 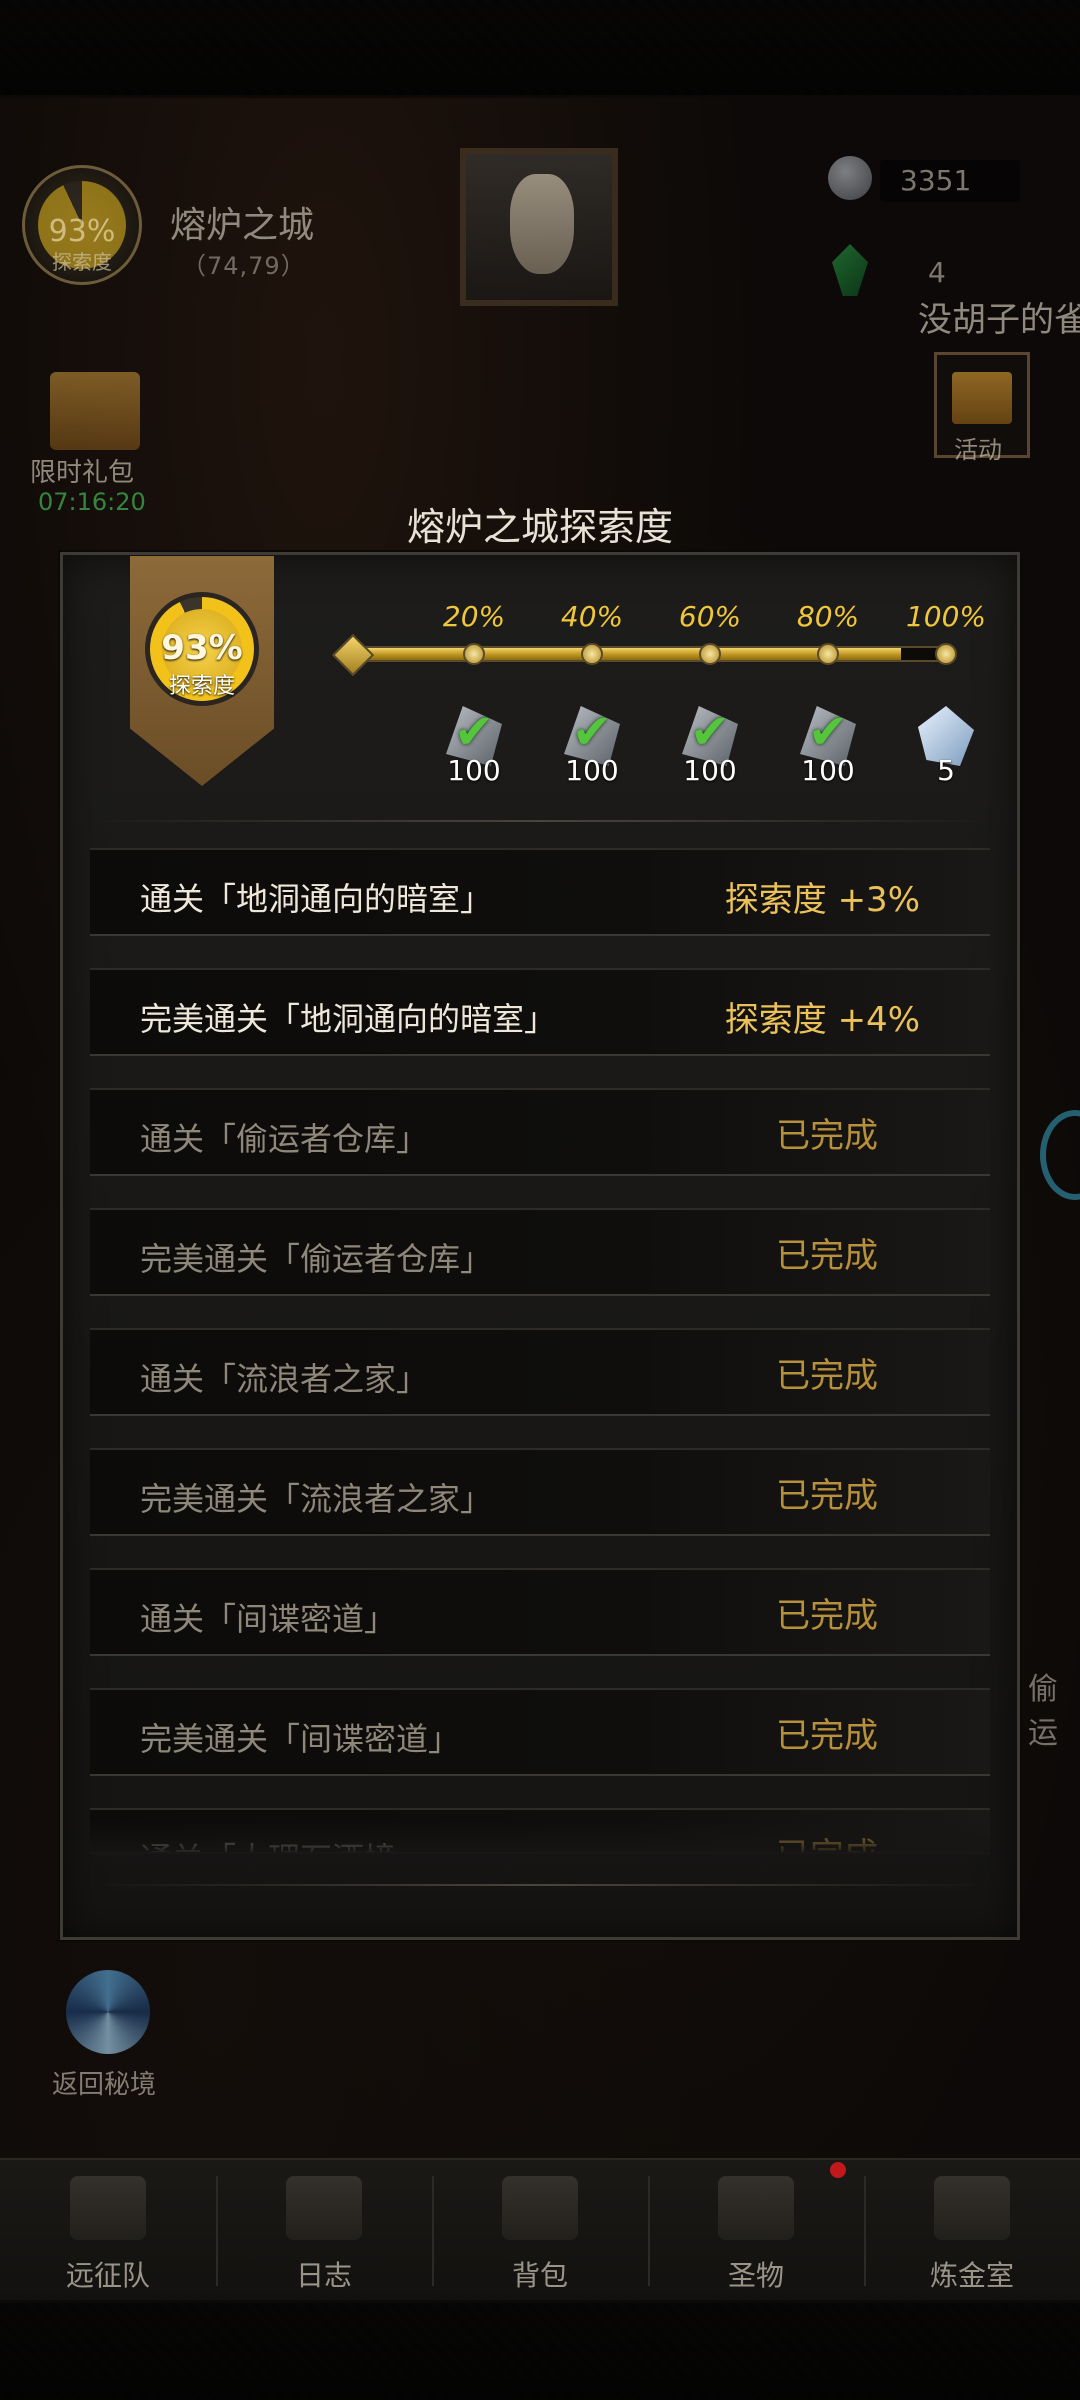 I want to click on task-name: 通关「流浪者之家」, so click(x=284, y=1379).